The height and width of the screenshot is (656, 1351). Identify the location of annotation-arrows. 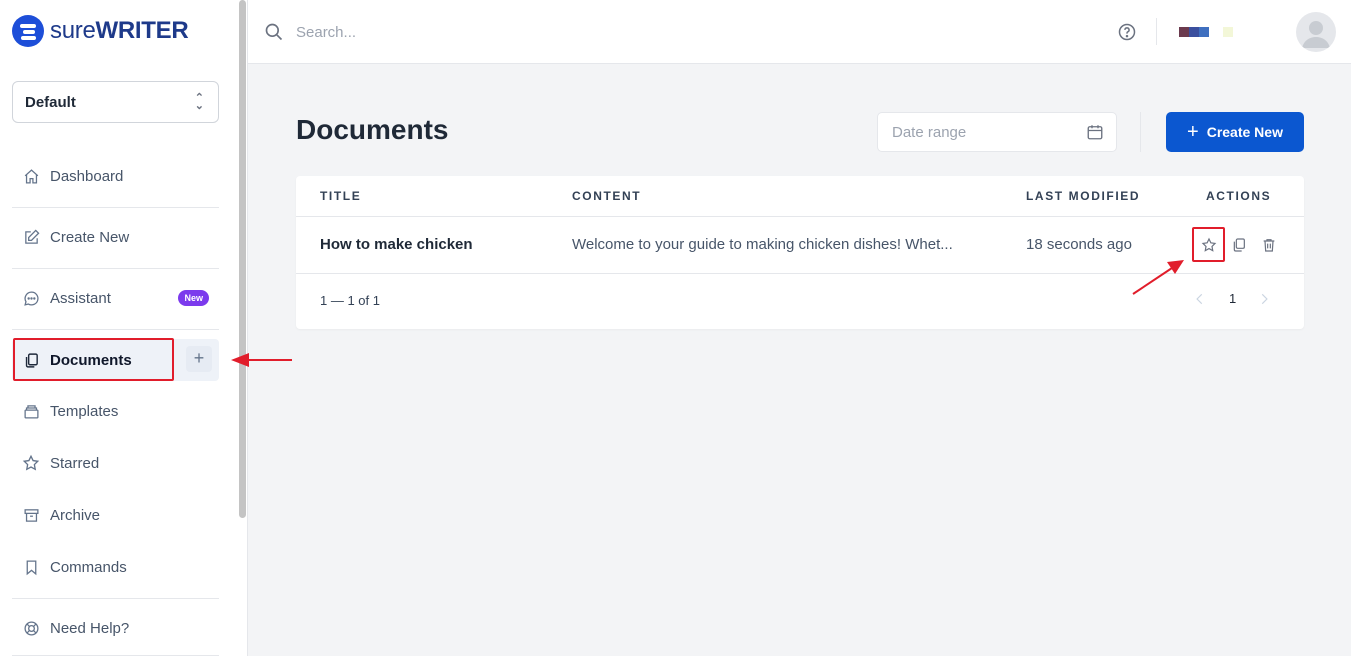
(707, 313).